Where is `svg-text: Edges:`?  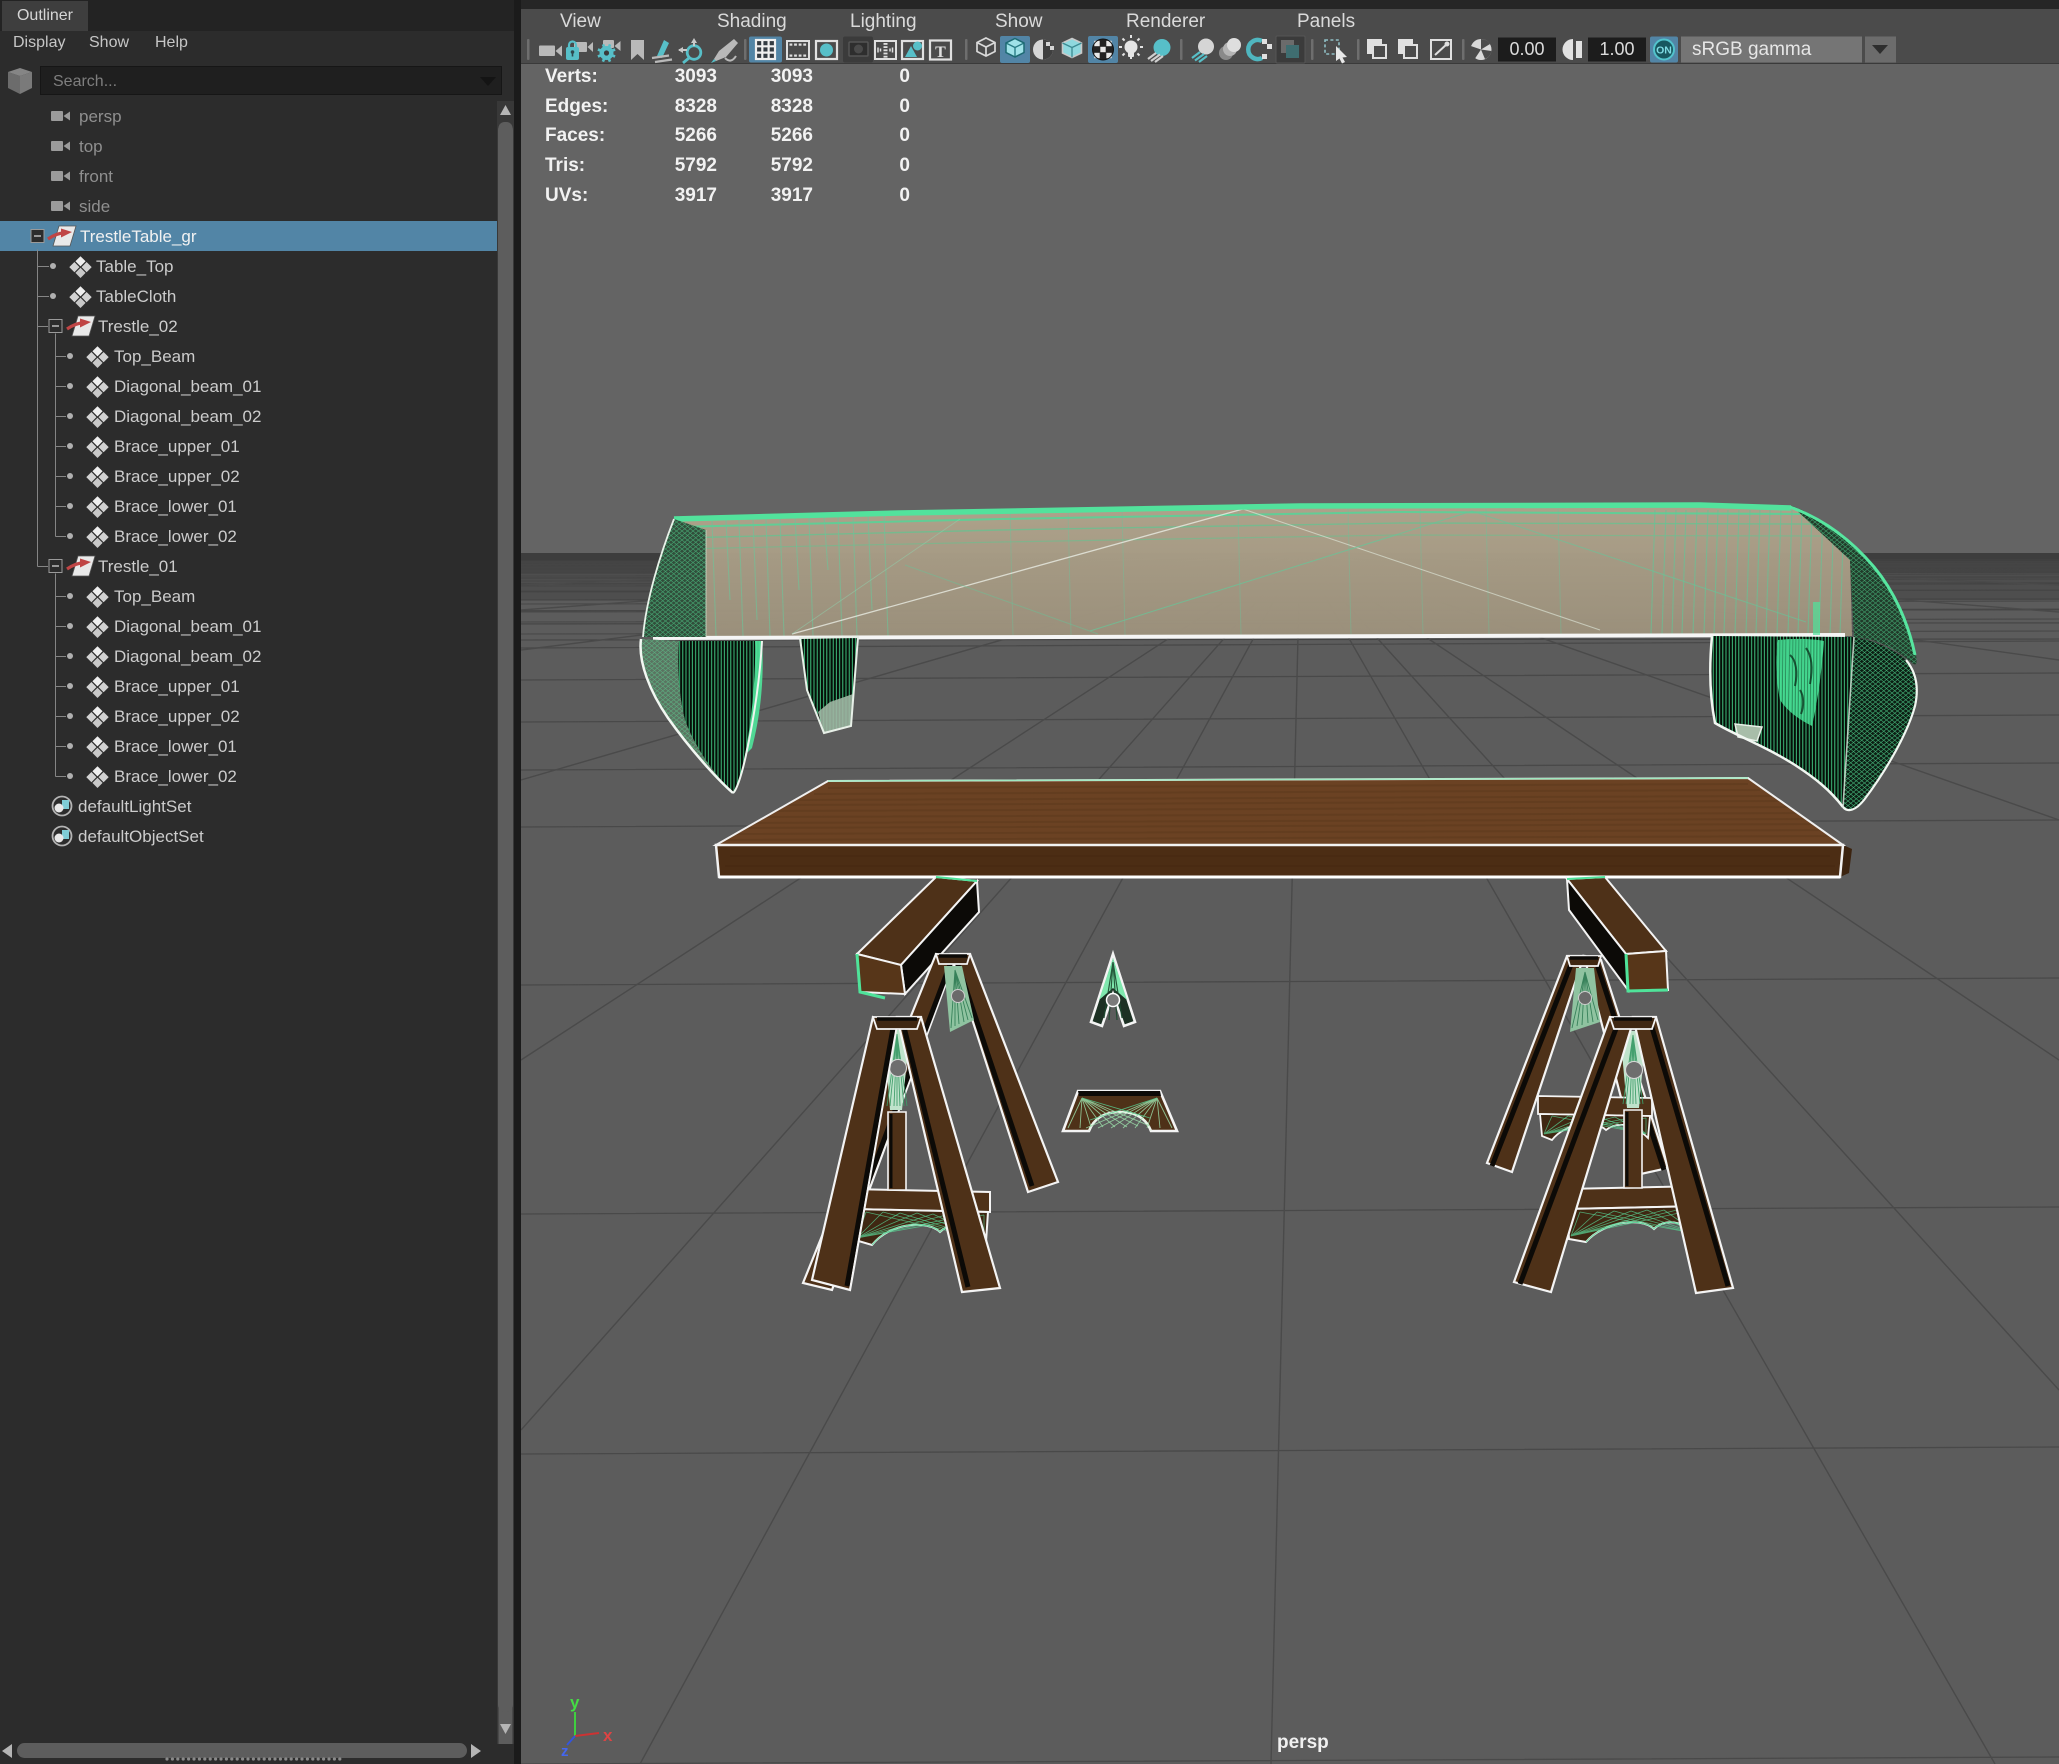
svg-text: Edges: is located at coordinates (576, 106).